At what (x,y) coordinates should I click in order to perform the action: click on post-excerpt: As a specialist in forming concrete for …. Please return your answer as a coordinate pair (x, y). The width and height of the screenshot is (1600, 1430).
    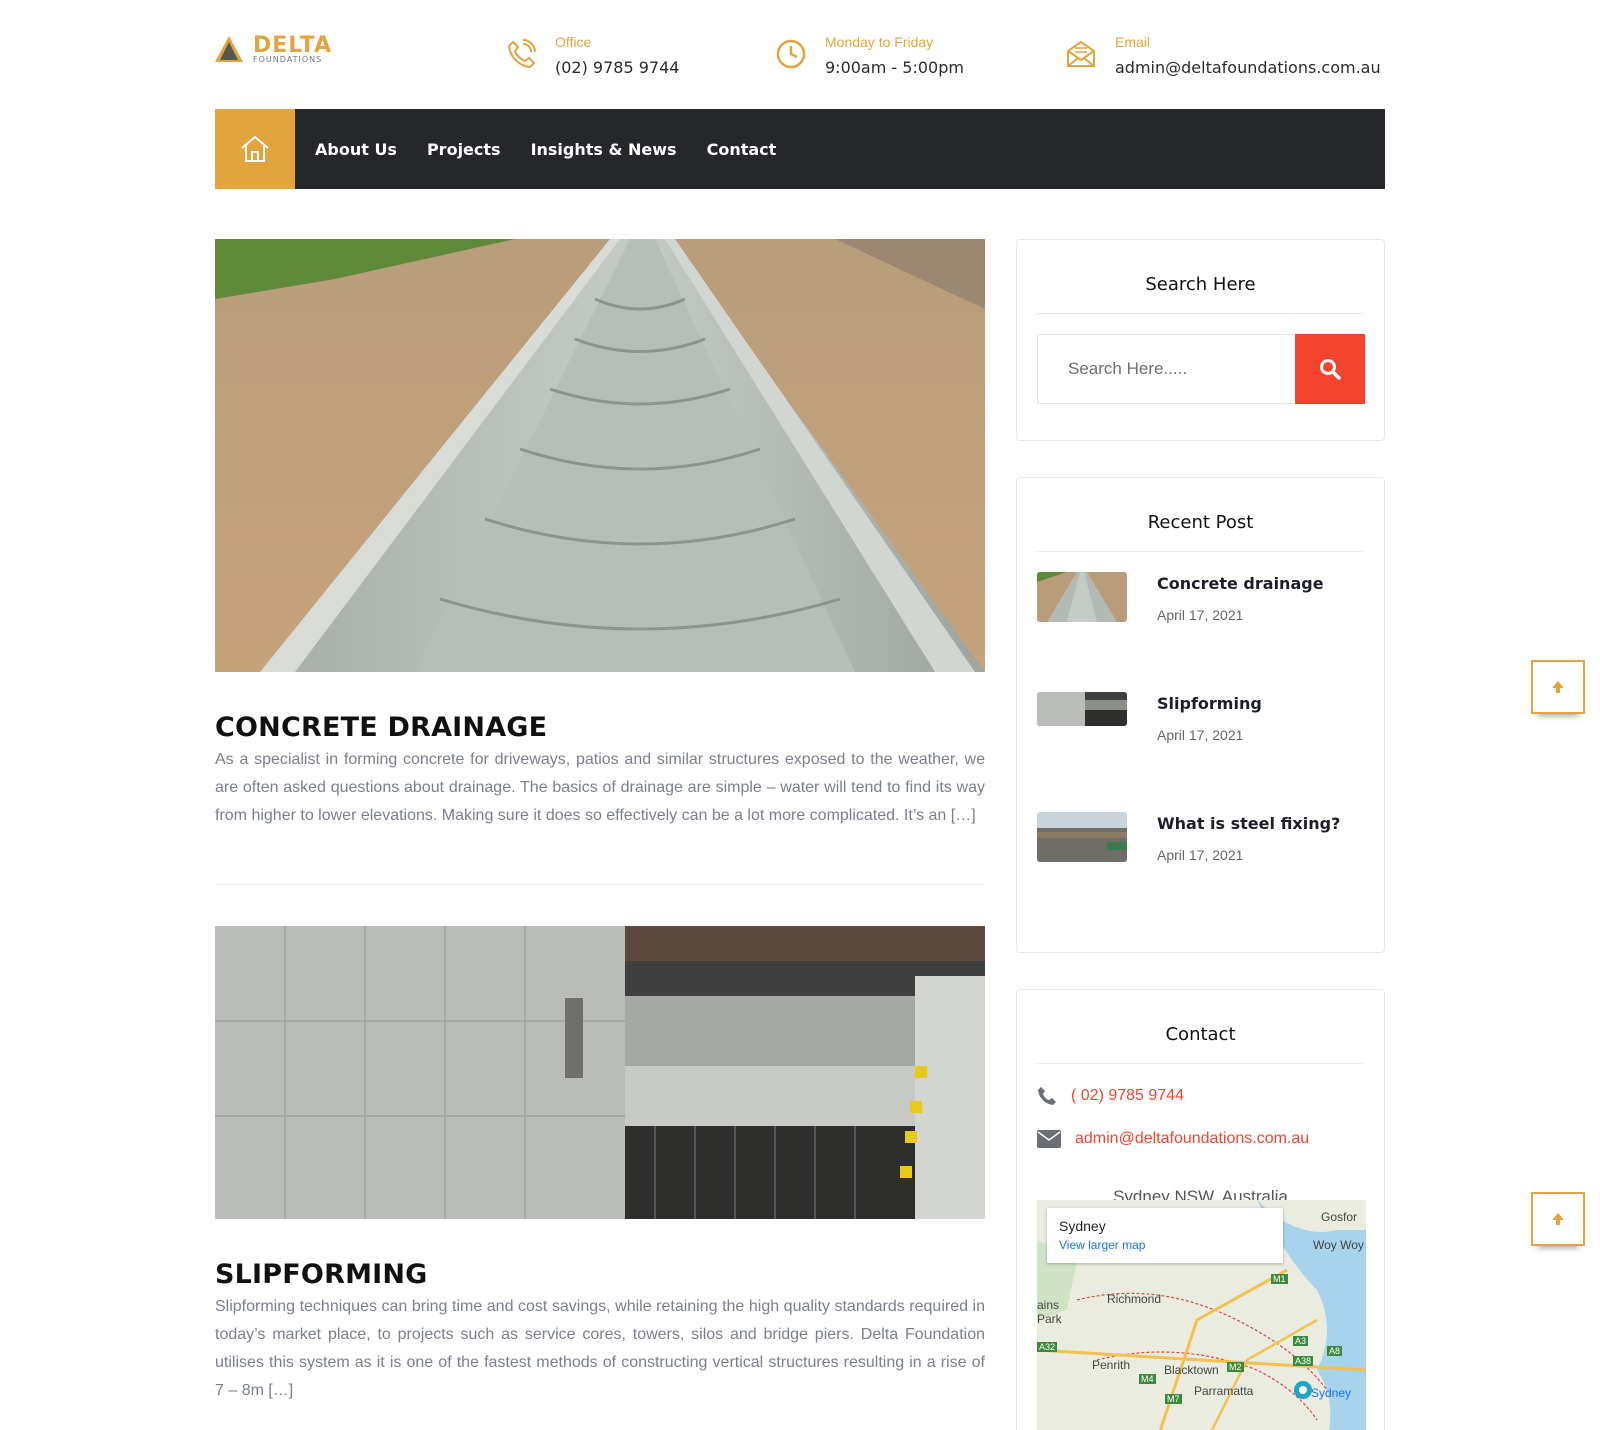
    Looking at the image, I should click on (600, 787).